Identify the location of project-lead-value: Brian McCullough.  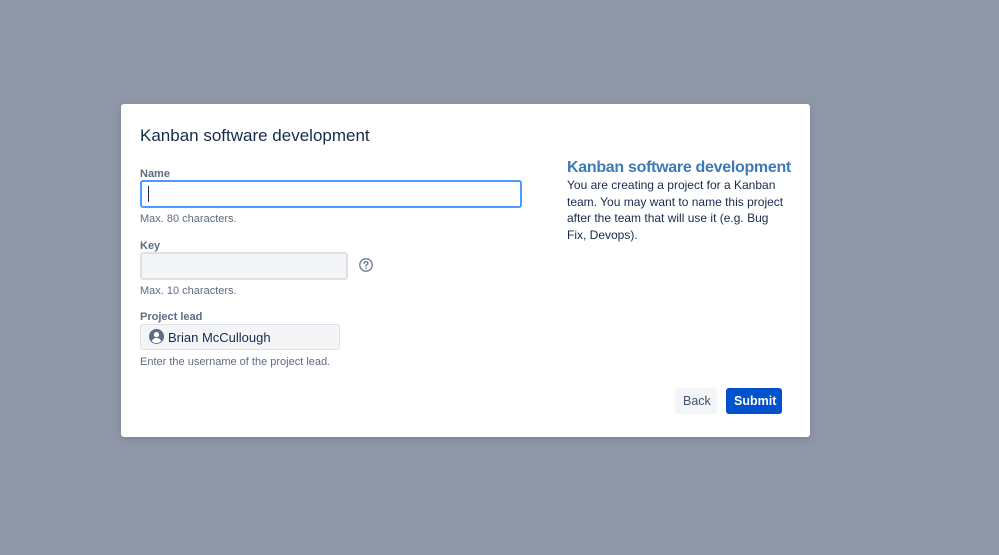
(219, 337).